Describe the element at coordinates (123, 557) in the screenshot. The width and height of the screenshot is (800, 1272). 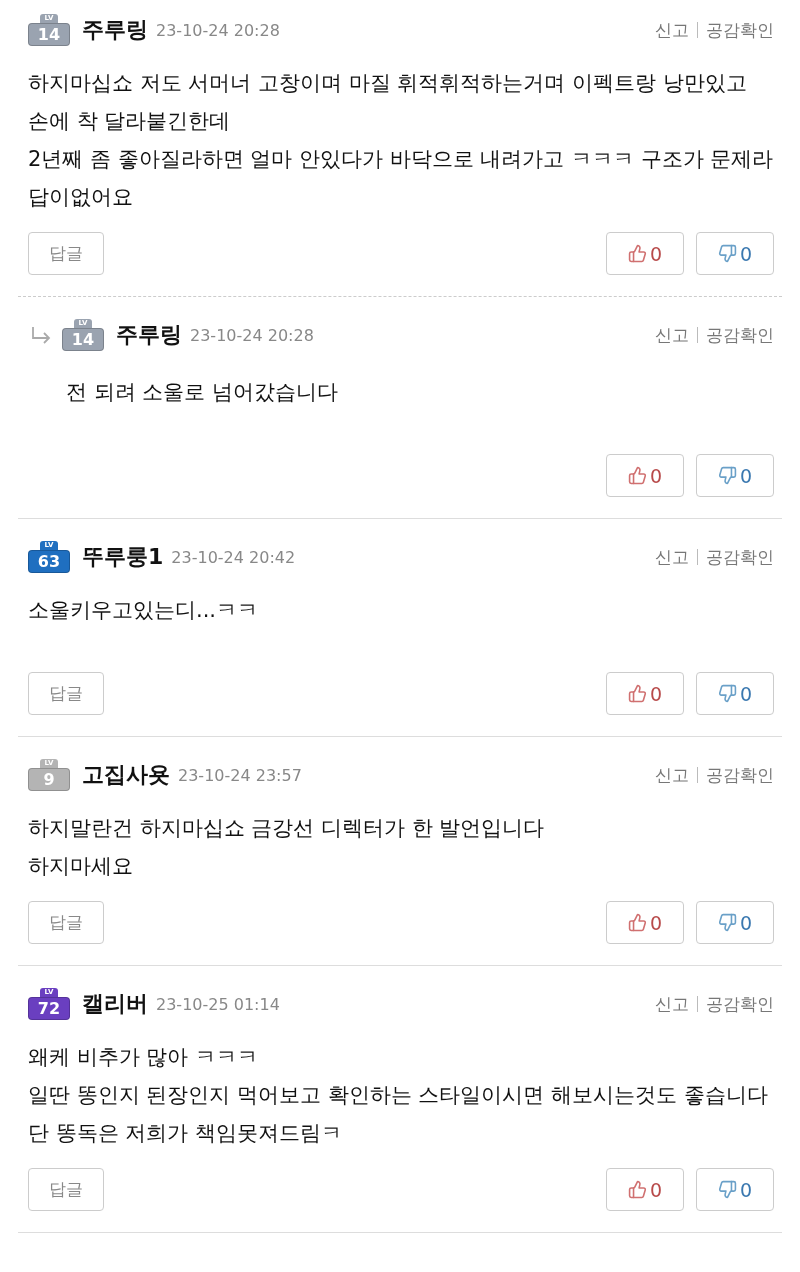
I see `user-name: 뚜루룽1` at that location.